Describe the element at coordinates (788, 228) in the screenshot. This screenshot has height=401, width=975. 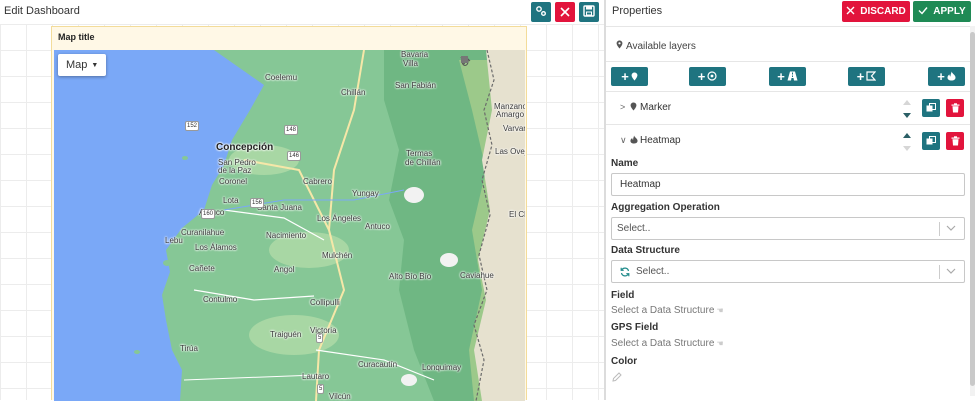
I see `aggregation-select: Select..` at that location.